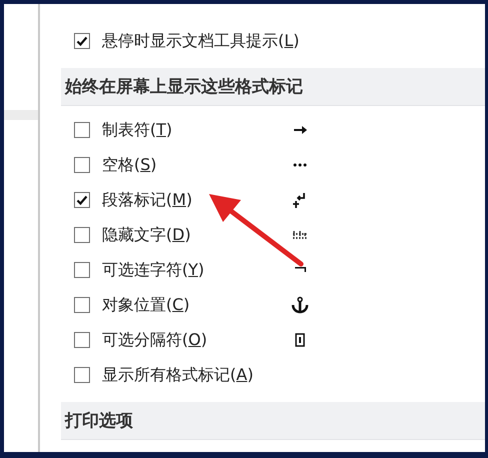 The height and width of the screenshot is (458, 488). I want to click on option-label: 空格(S), so click(130, 164).